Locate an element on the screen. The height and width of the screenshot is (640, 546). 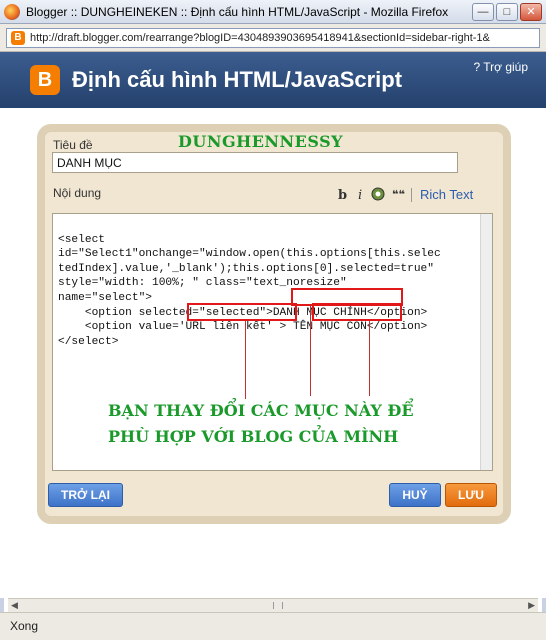
content-label: Nội dung is located at coordinates (77, 193).